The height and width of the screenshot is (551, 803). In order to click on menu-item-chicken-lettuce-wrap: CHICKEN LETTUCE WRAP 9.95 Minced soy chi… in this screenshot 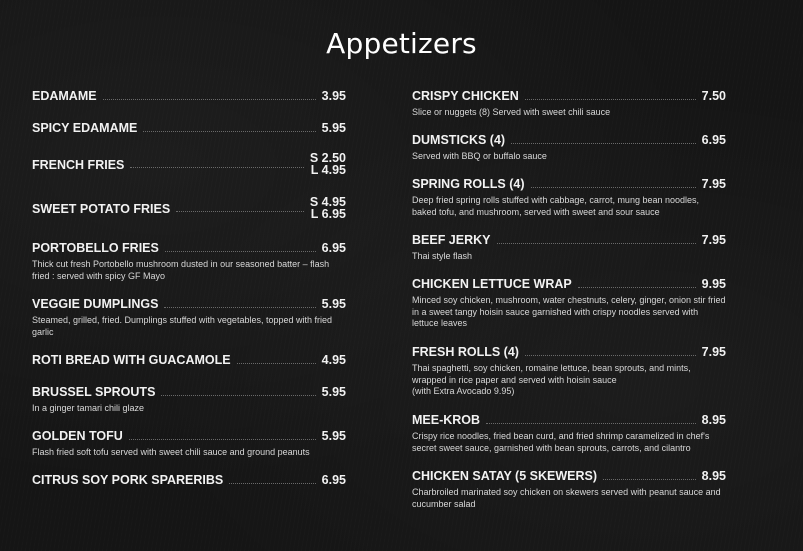, I will do `click(569, 303)`.